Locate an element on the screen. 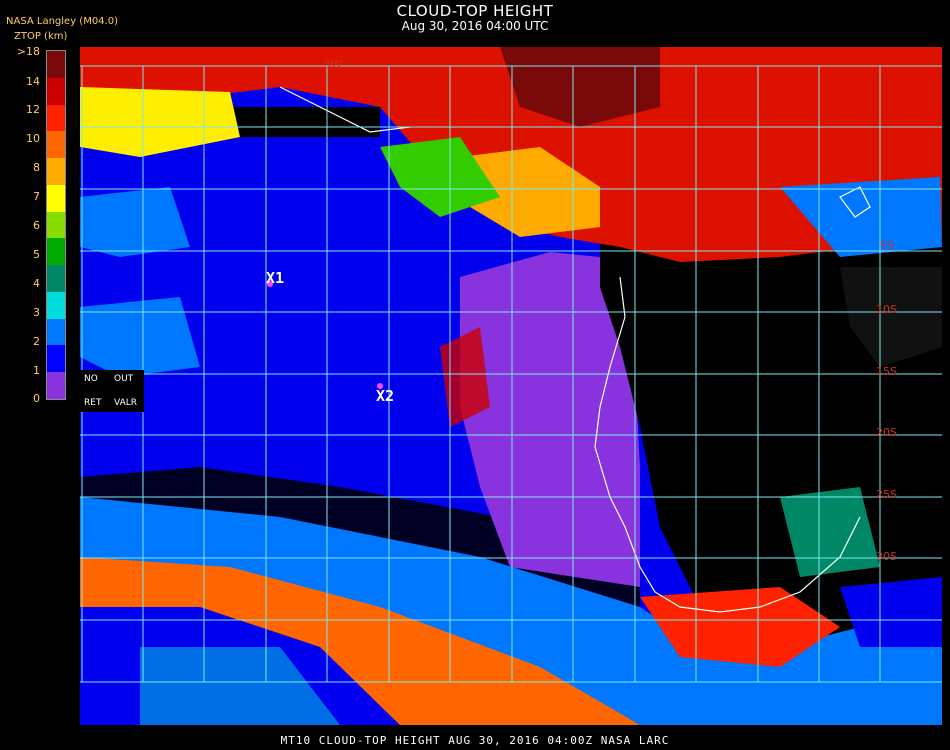 This screenshot has width=950, height=750. color-scale-bar is located at coordinates (56, 225).